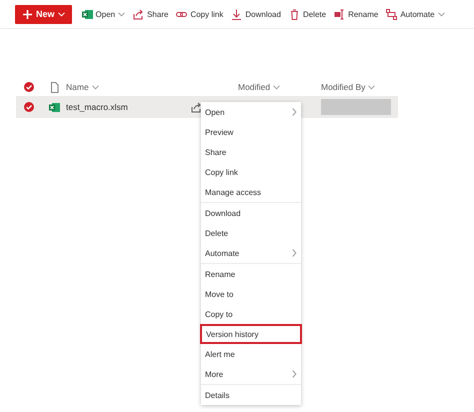  What do you see at coordinates (294, 14) in the screenshot?
I see `trash-icon` at bounding box center [294, 14].